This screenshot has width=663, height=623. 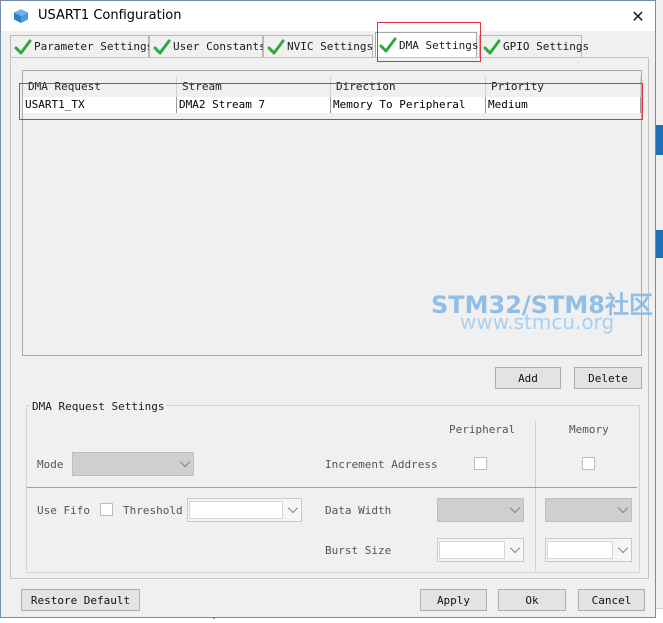 I want to click on column-header-direction: Direction, so click(x=408, y=87).